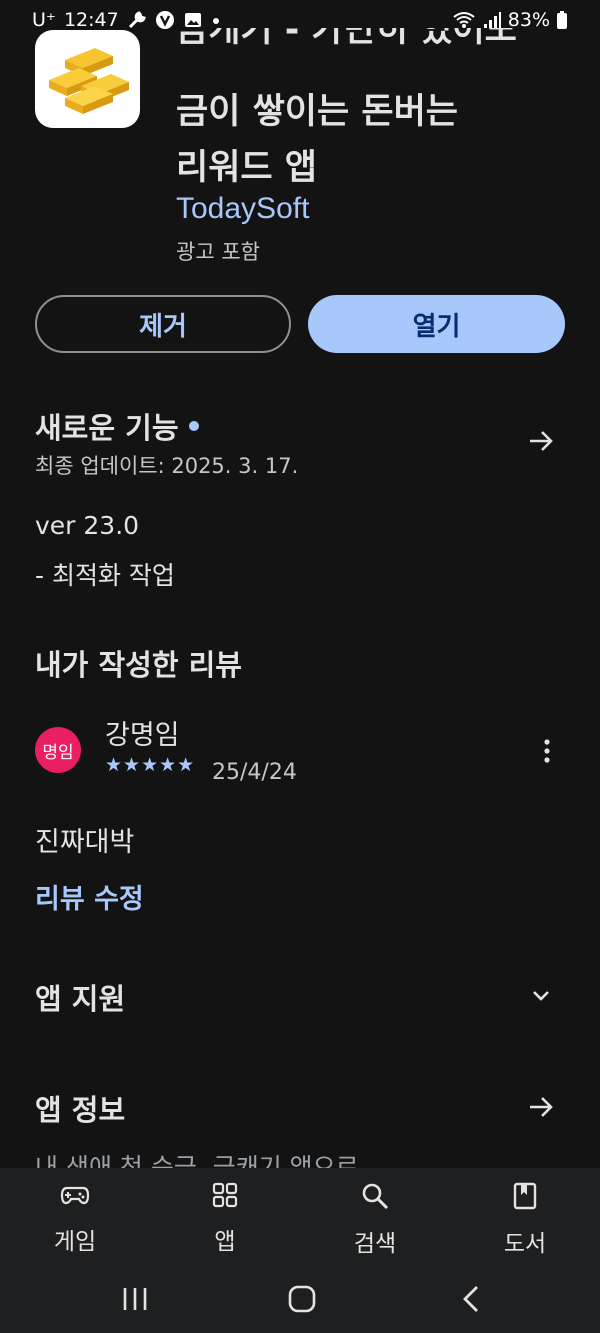 The height and width of the screenshot is (1333, 600). What do you see at coordinates (44, 20) in the screenshot?
I see `carrier-label: U⁺` at bounding box center [44, 20].